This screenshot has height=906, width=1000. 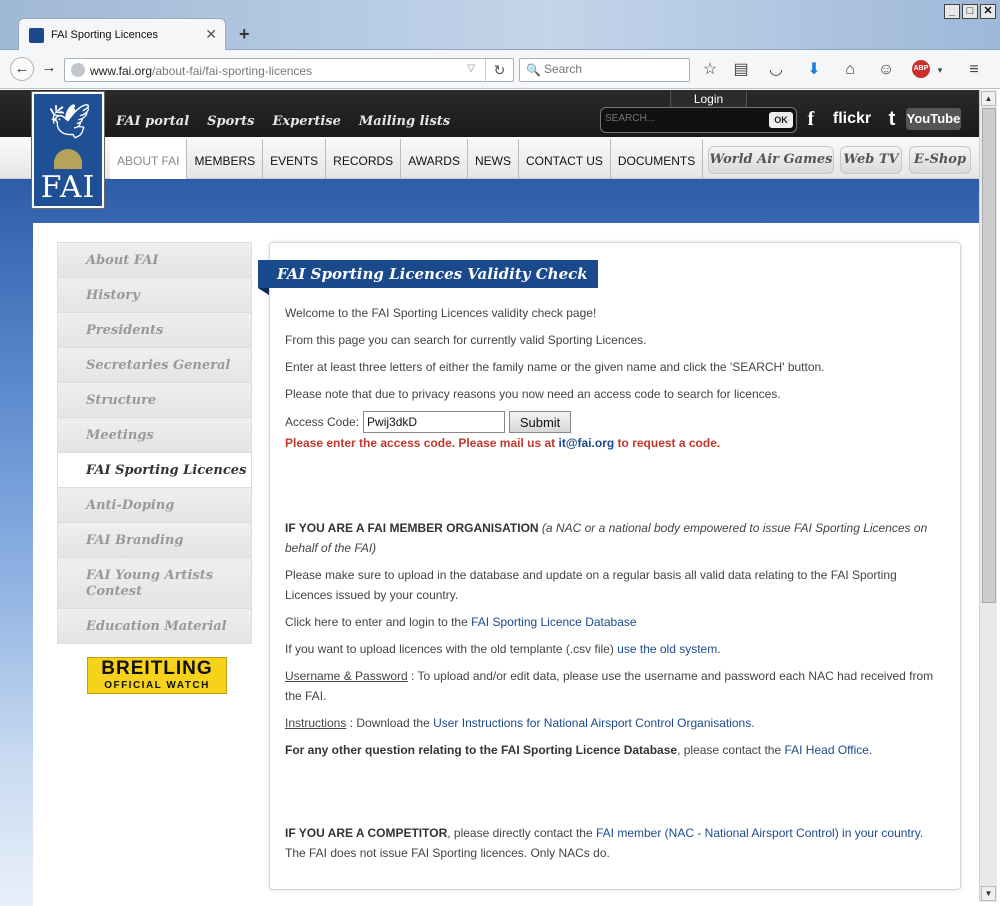 I want to click on globe-emblem-icon, so click(x=68, y=159).